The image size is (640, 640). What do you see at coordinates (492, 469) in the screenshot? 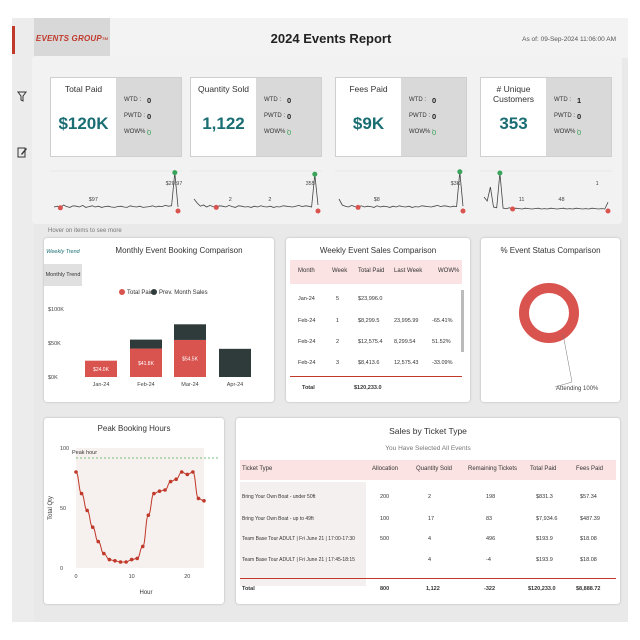
I see `column-header: Remaining Tickets` at bounding box center [492, 469].